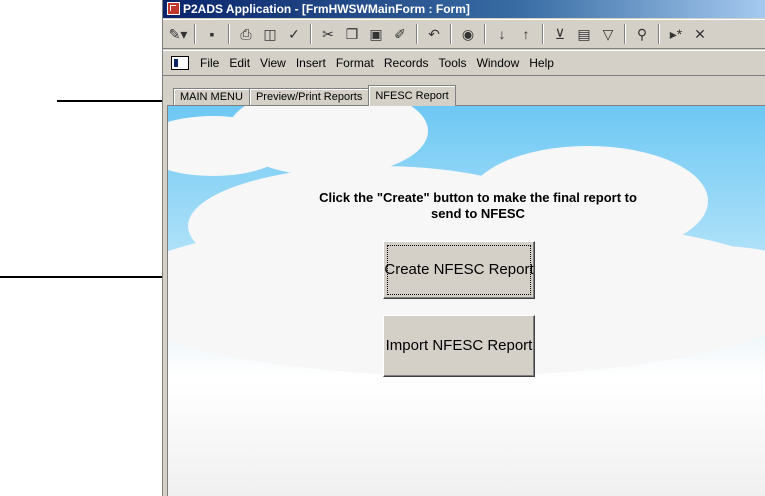 The height and width of the screenshot is (496, 765). What do you see at coordinates (584, 34) in the screenshot?
I see `filter-by-form-icon: ▤` at bounding box center [584, 34].